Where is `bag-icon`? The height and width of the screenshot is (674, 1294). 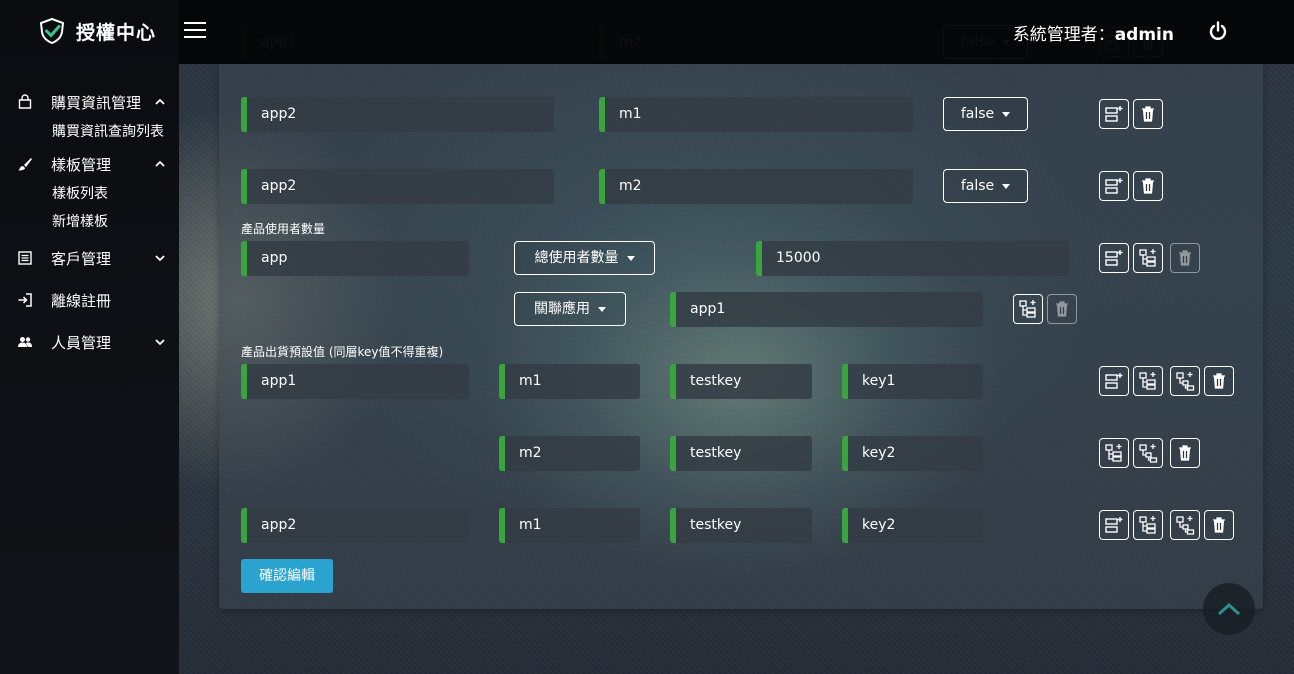 bag-icon is located at coordinates (25, 102).